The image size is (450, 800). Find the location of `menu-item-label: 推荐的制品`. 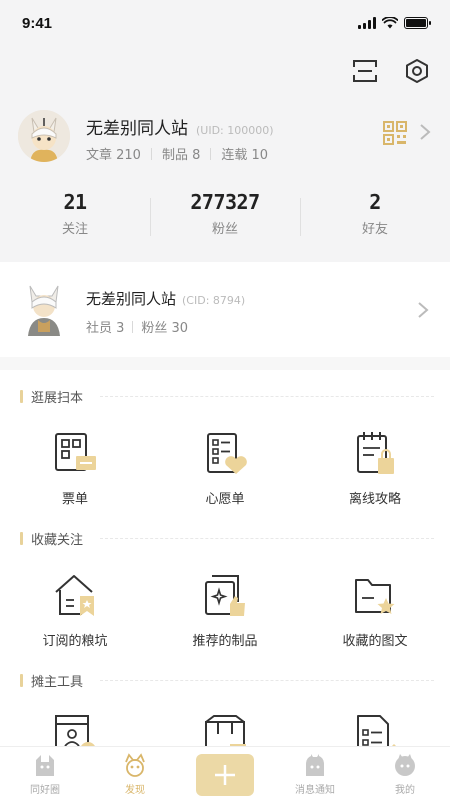

menu-item-label: 推荐的制品 is located at coordinates (225, 641).